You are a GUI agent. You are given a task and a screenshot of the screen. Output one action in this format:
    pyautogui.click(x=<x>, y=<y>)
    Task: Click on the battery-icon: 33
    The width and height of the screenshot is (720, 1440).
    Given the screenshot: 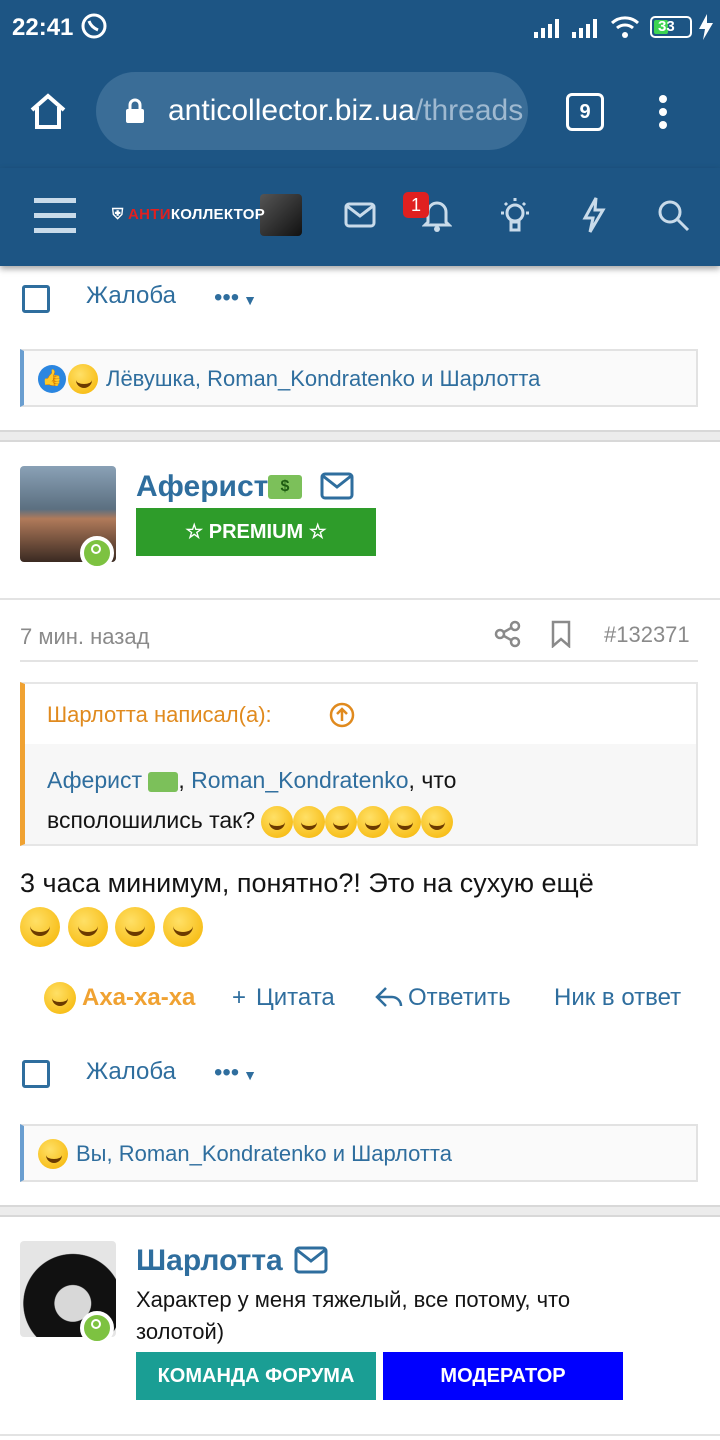 What is the action you would take?
    pyautogui.click(x=671, y=27)
    